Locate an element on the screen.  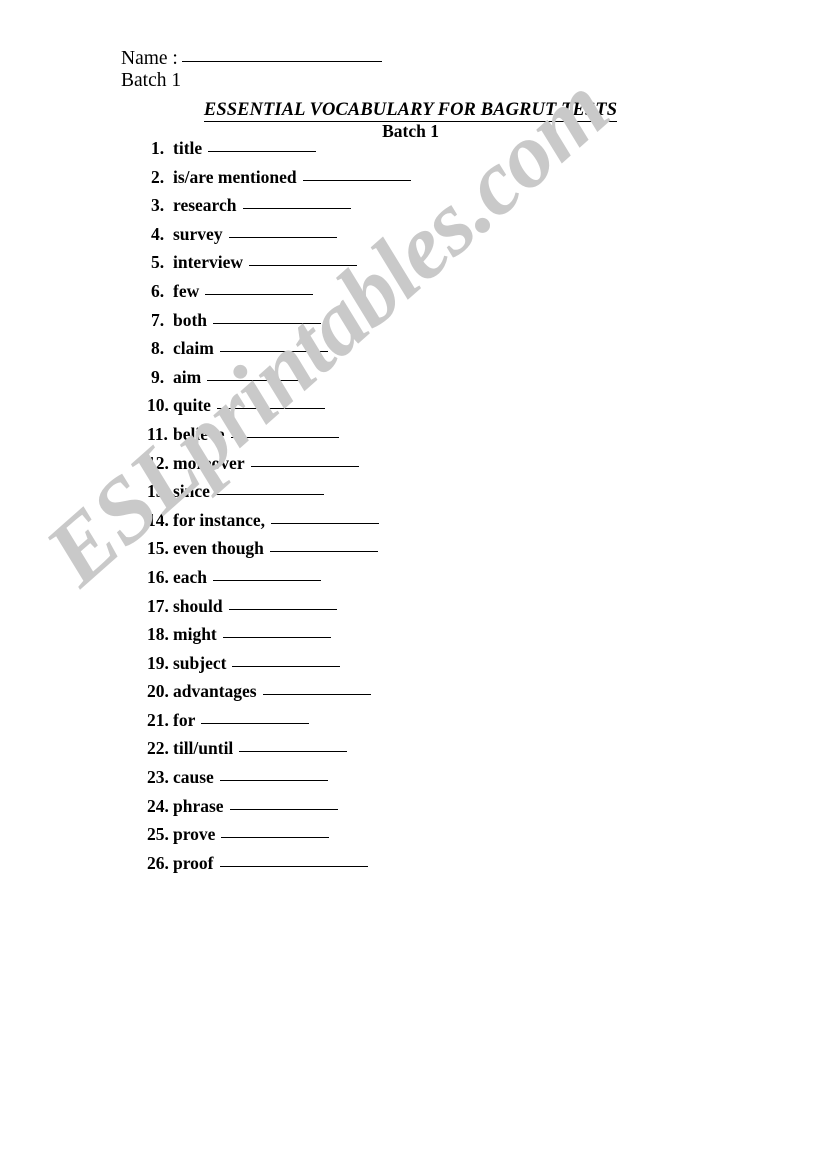
vocab-list-item: 25. prove is located at coordinates (279, 838).